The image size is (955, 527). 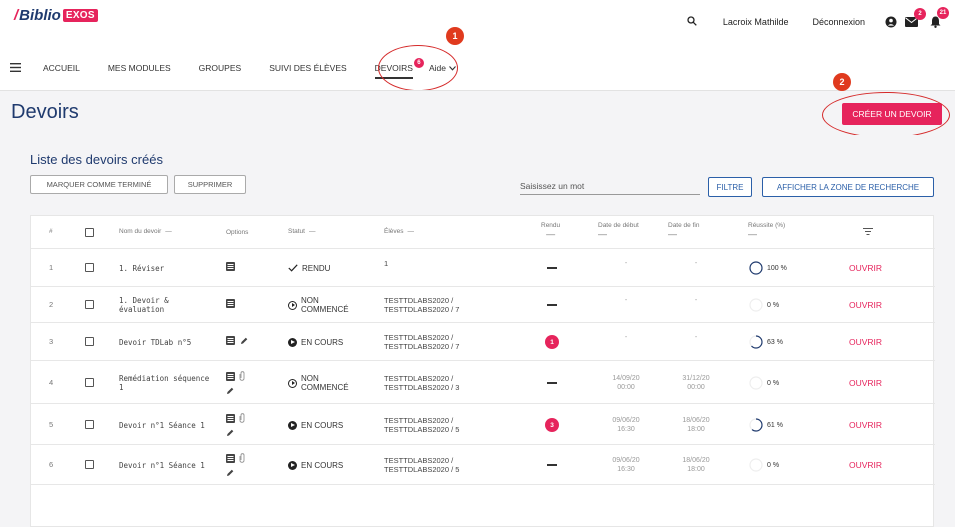 I want to click on submitted-count-badge: 1, so click(x=552, y=342).